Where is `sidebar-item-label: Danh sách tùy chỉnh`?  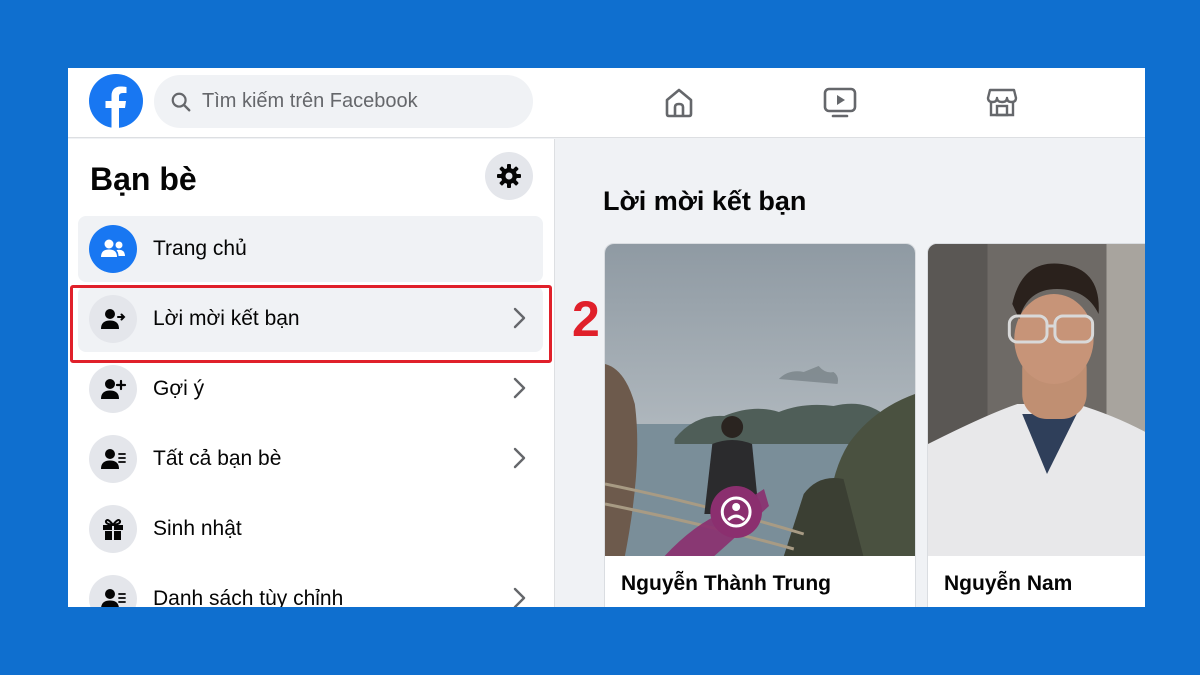
sidebar-item-label: Danh sách tùy chỉnh is located at coordinates (248, 597).